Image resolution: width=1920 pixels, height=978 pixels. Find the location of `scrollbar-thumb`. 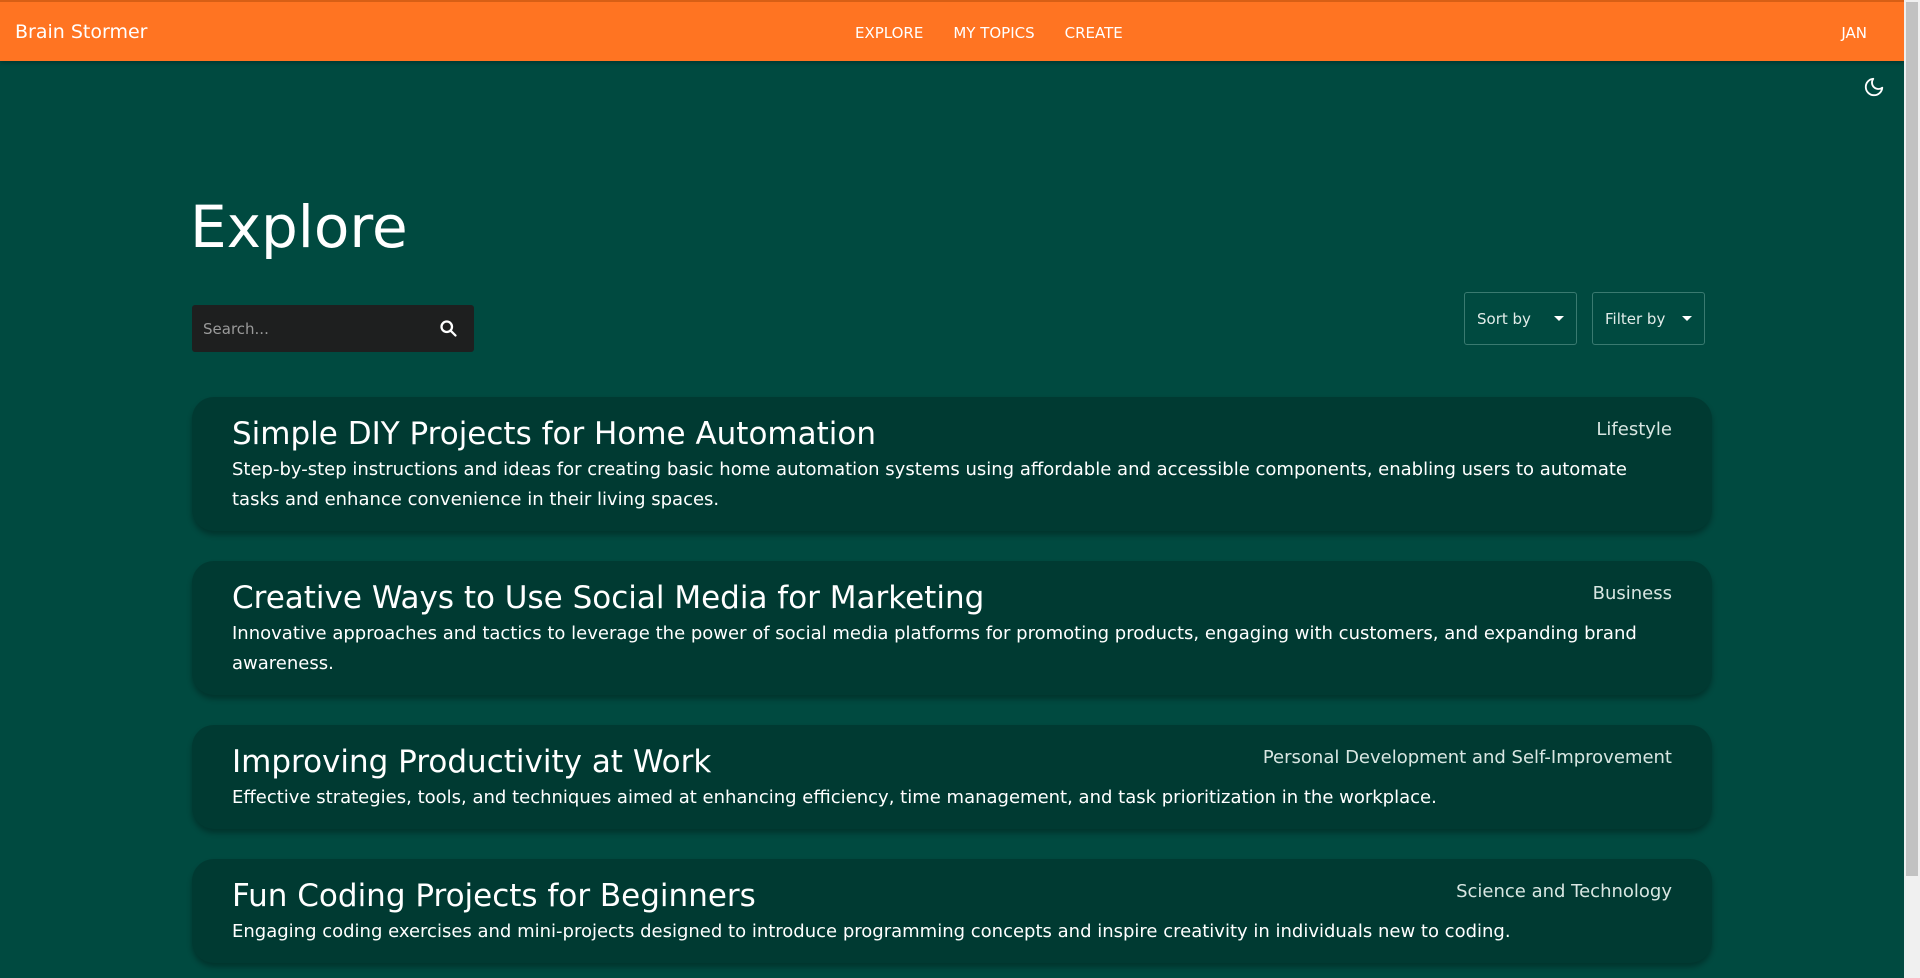

scrollbar-thumb is located at coordinates (1912, 439).